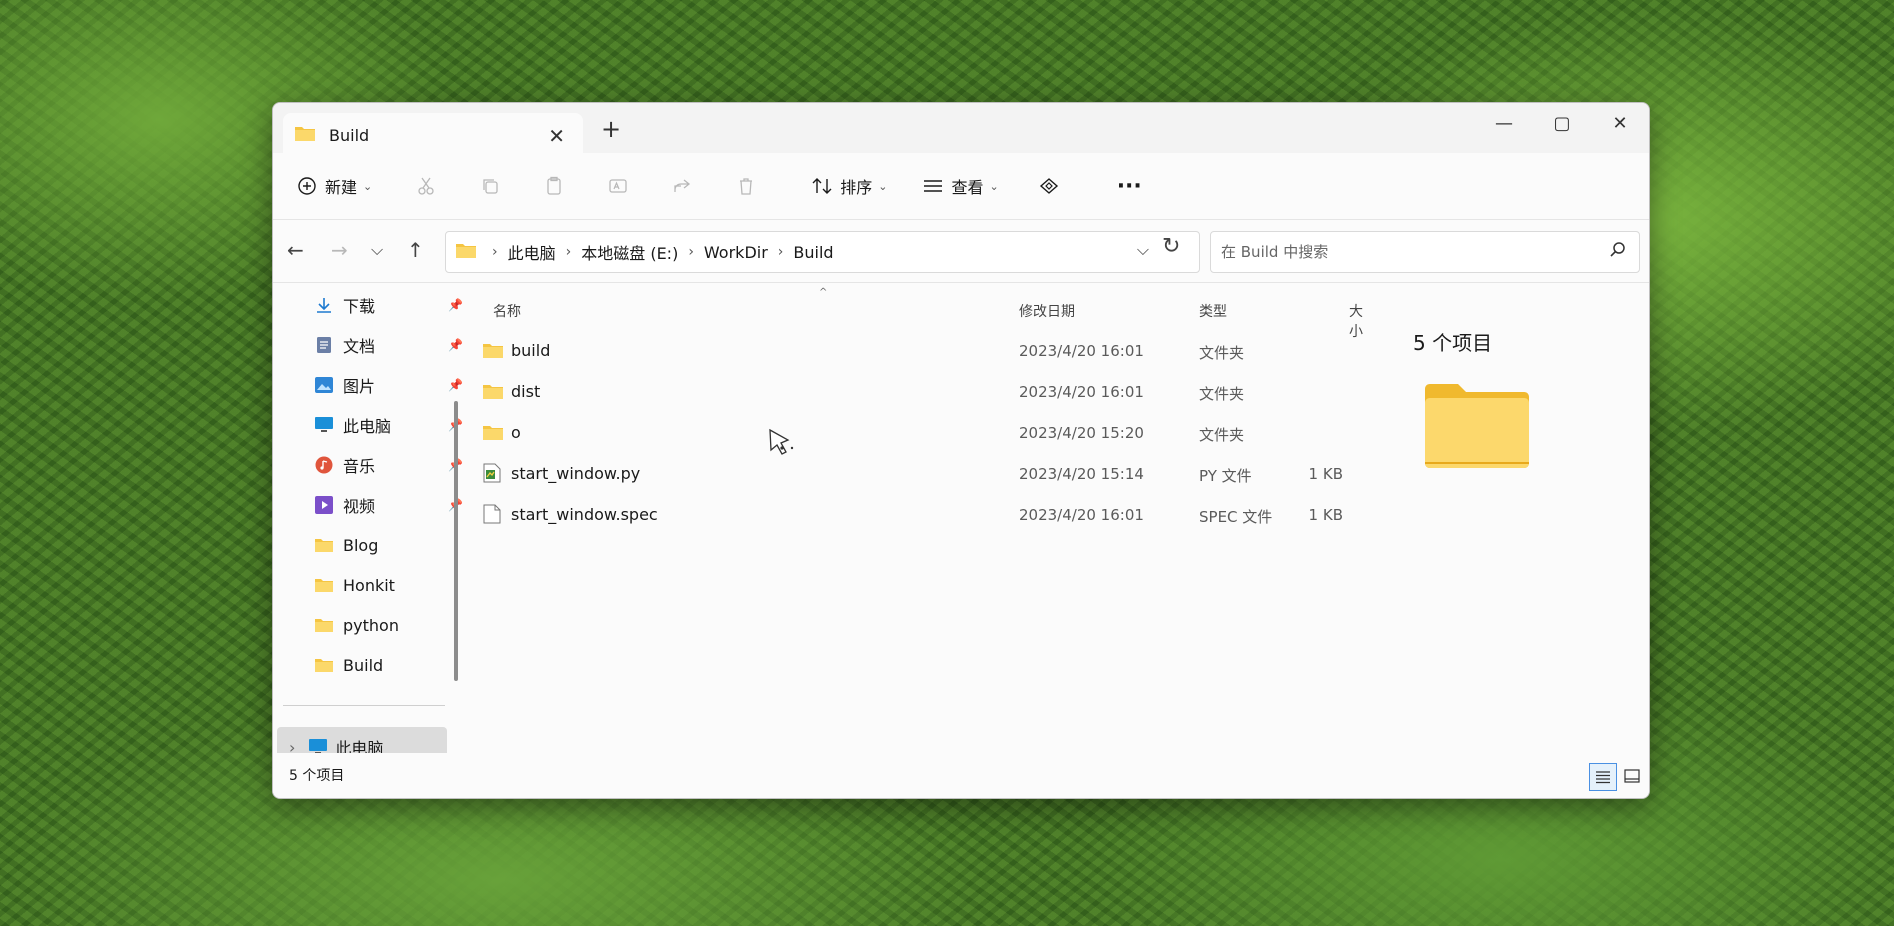 This screenshot has width=1894, height=926. What do you see at coordinates (1620, 123) in the screenshot?
I see `close-button: ✕` at bounding box center [1620, 123].